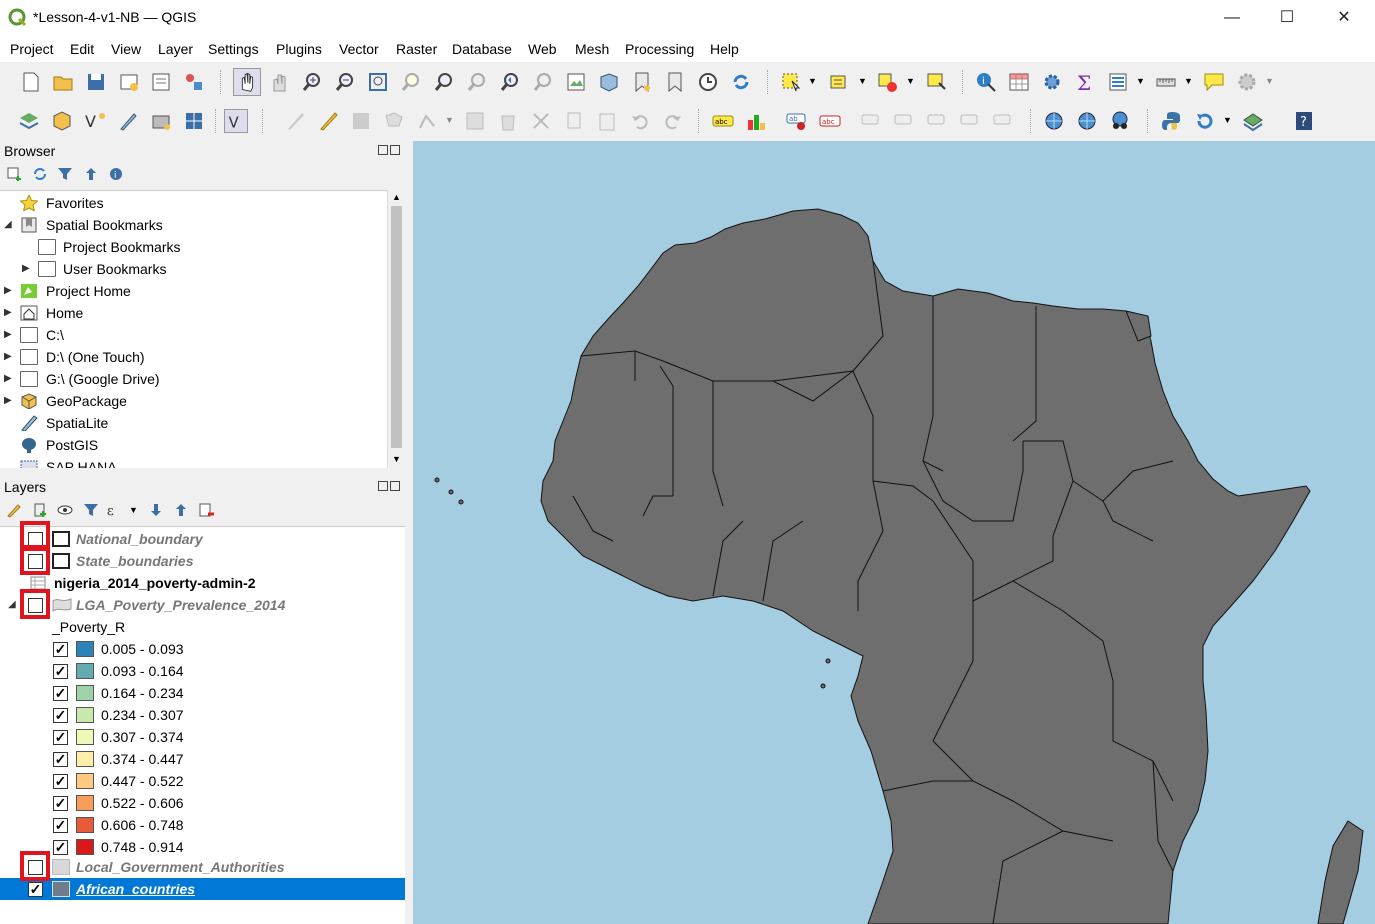 Image resolution: width=1375 pixels, height=924 pixels. I want to click on select-features-icon, so click(791, 82).